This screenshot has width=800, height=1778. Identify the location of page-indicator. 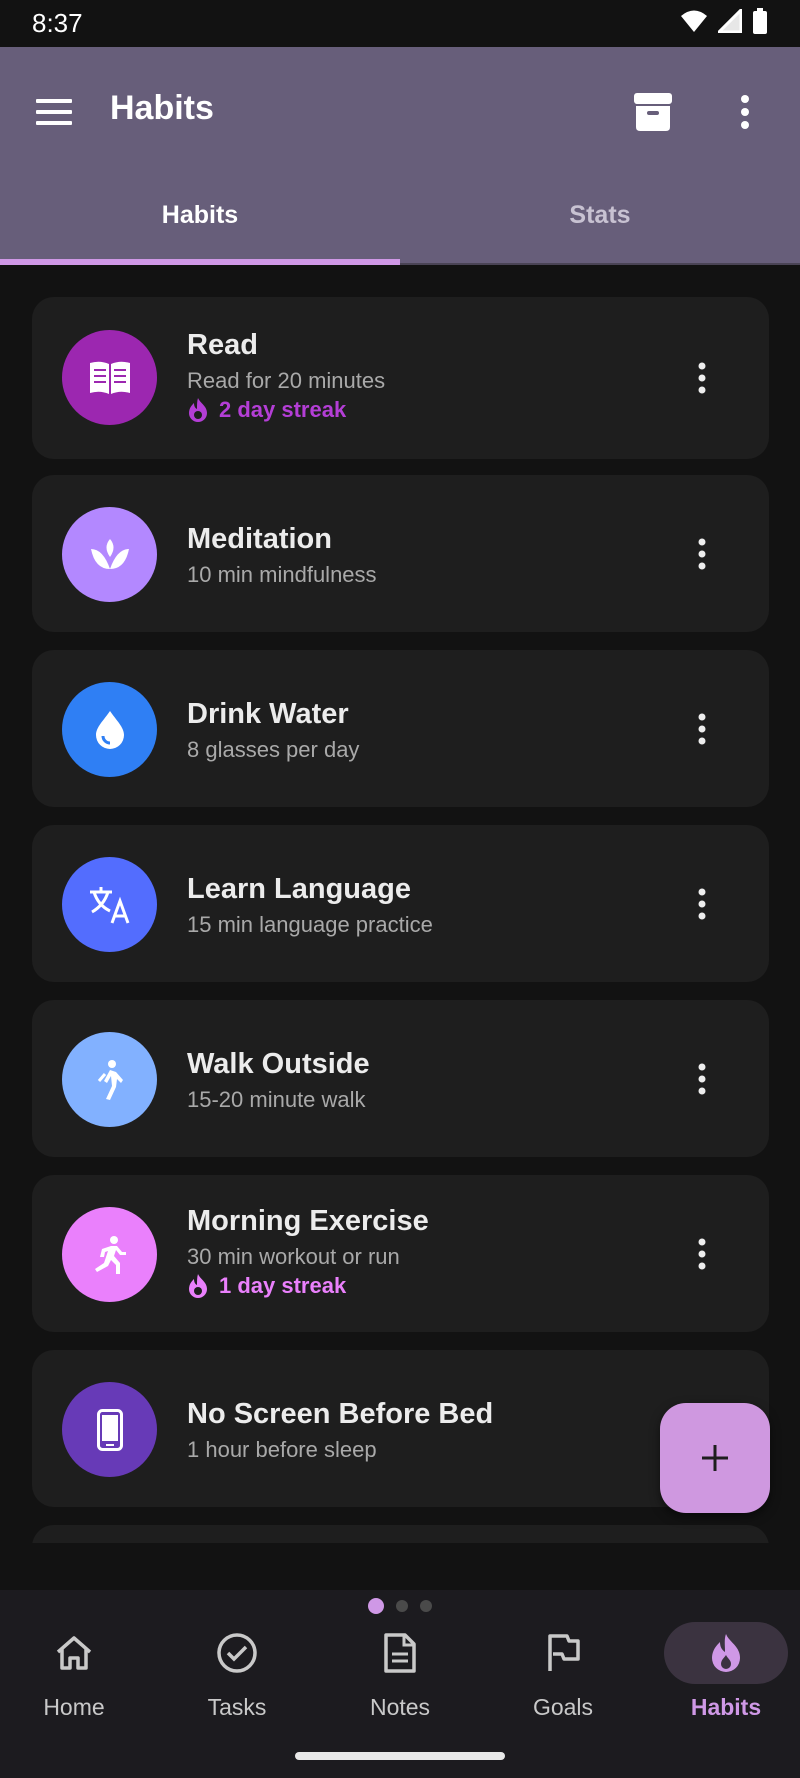
(400, 1606).